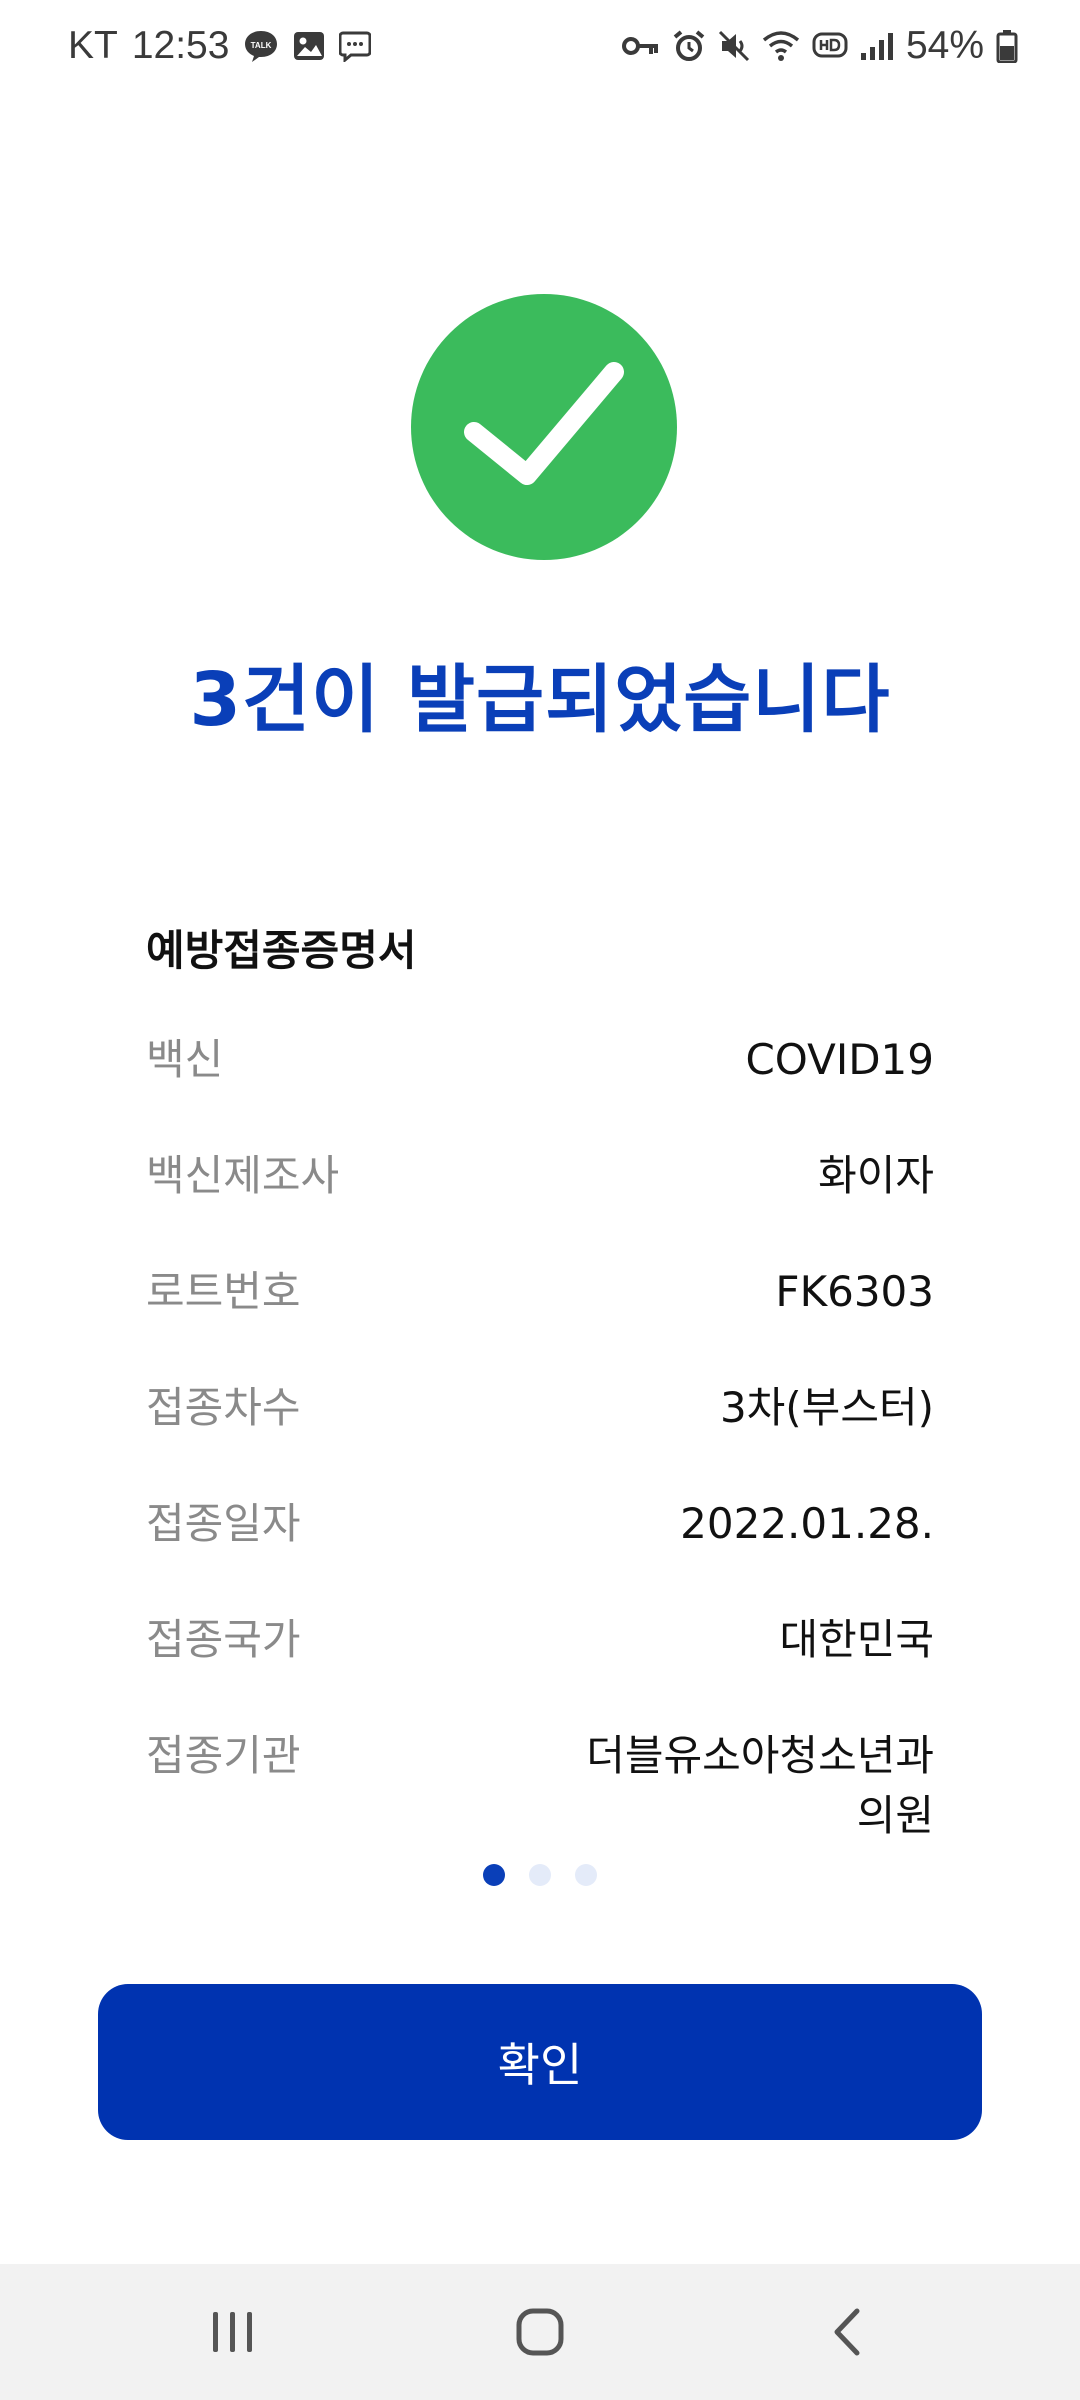 The image size is (1080, 2400). I want to click on status-bar-right: 54%, so click(814, 46).